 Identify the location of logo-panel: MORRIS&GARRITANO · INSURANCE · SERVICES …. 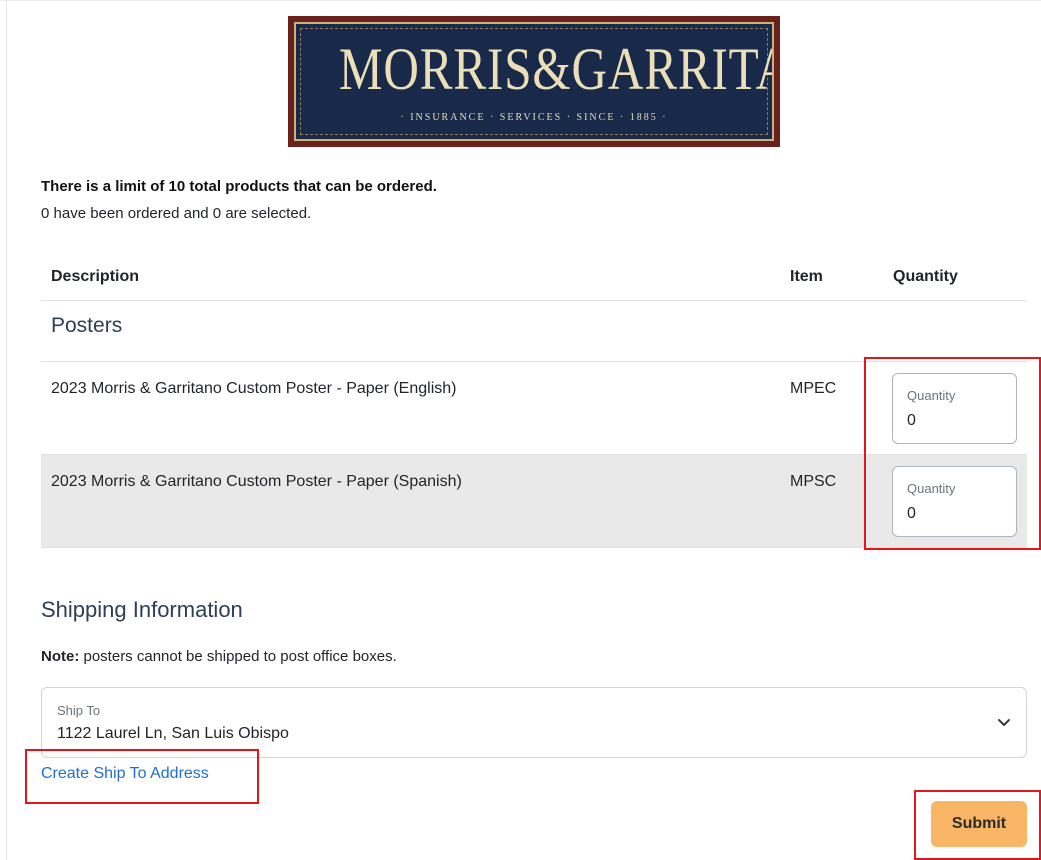
(534, 81).